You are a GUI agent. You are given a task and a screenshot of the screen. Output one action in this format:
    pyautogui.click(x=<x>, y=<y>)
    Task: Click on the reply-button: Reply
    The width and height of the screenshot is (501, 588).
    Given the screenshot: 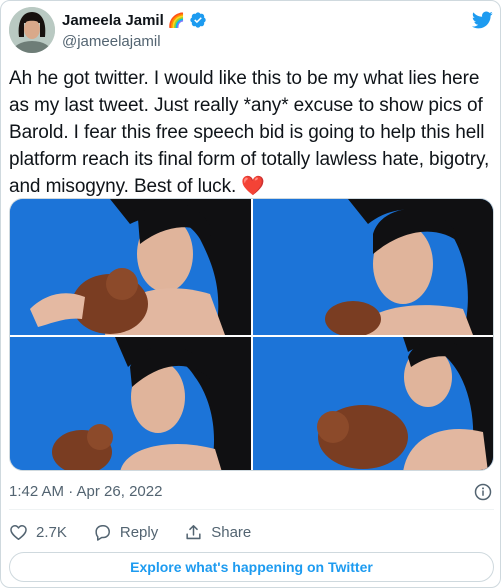 What is the action you would take?
    pyautogui.click(x=125, y=532)
    